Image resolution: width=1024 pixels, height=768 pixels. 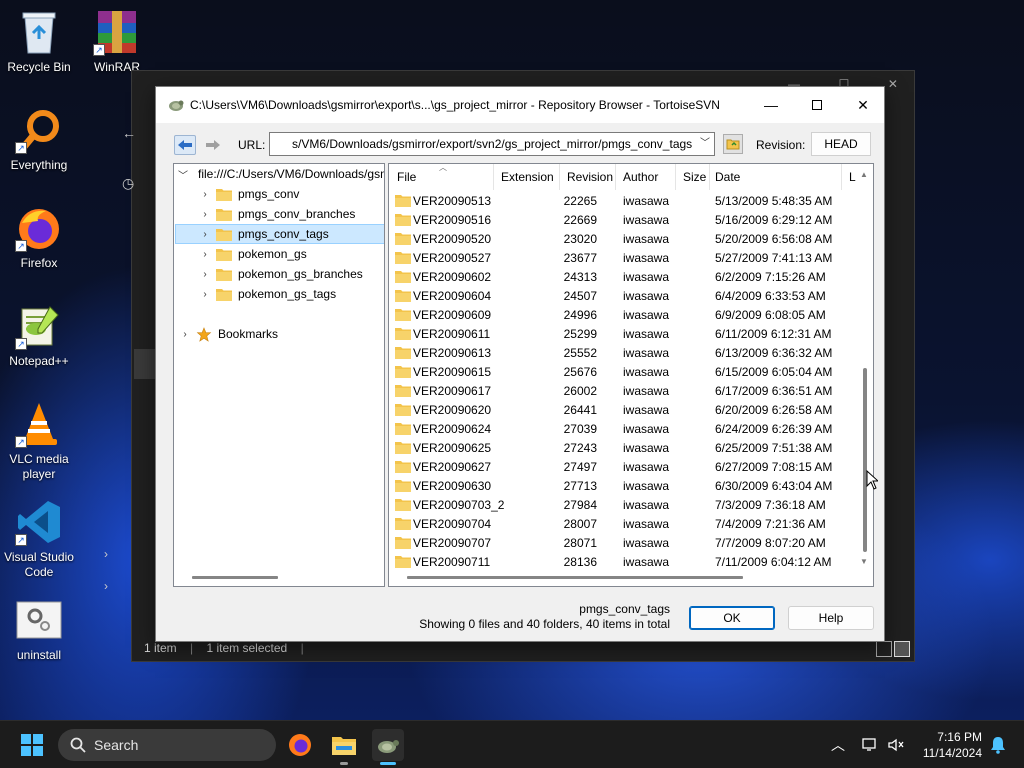 What do you see at coordinates (817, 105) in the screenshot?
I see `maximize-button` at bounding box center [817, 105].